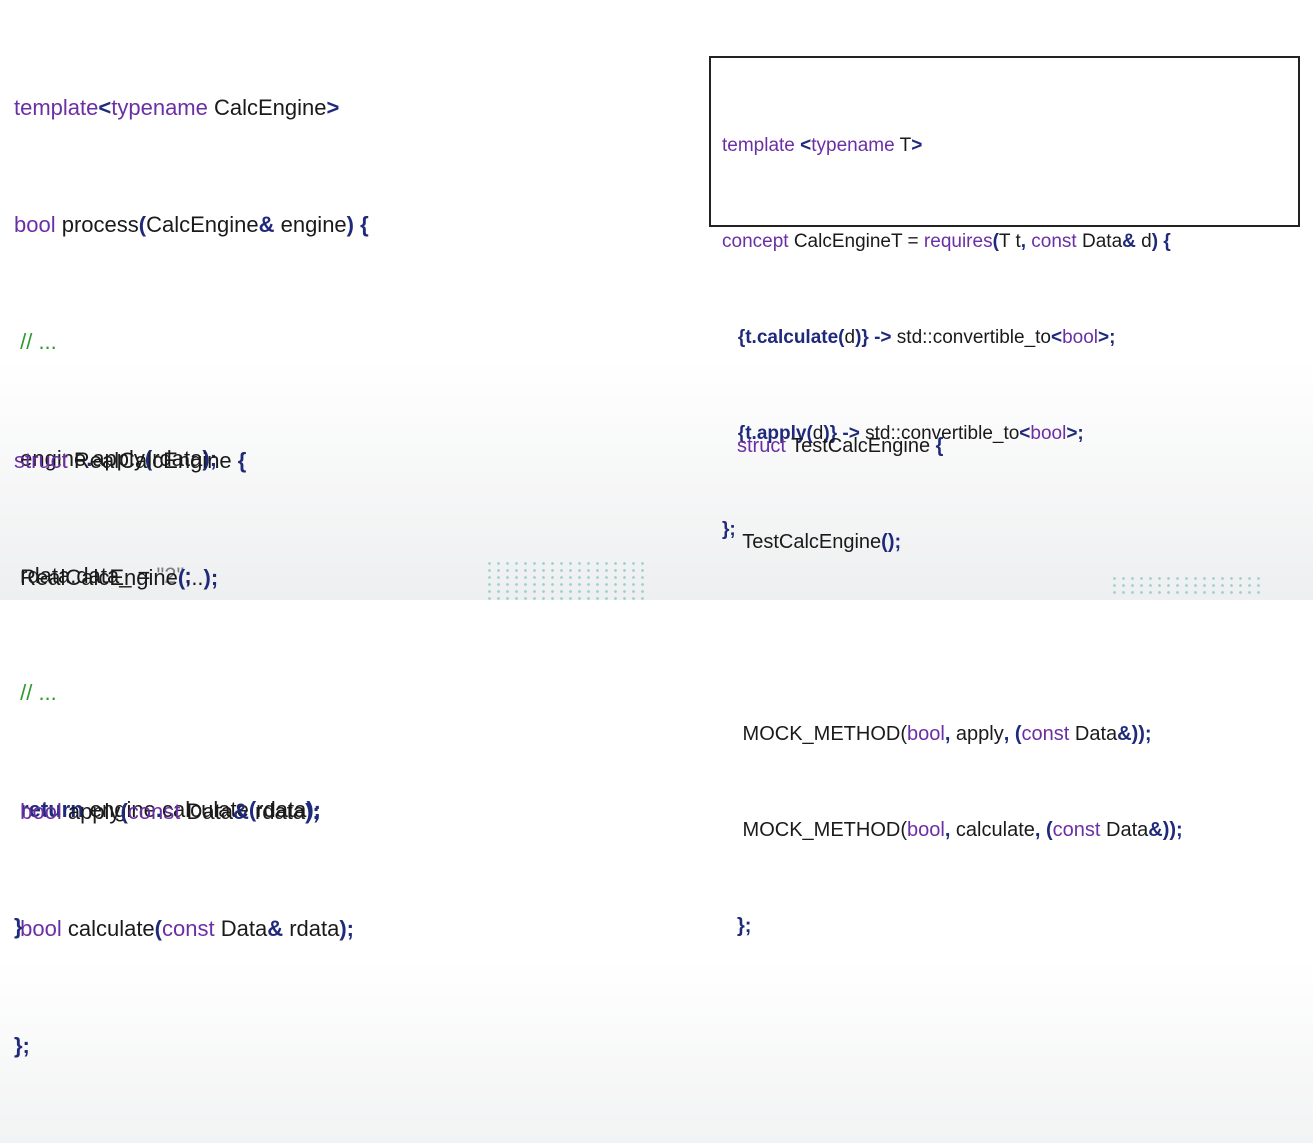 The height and width of the screenshot is (1143, 1313). I want to click on identifier: process, so click(97, 224).